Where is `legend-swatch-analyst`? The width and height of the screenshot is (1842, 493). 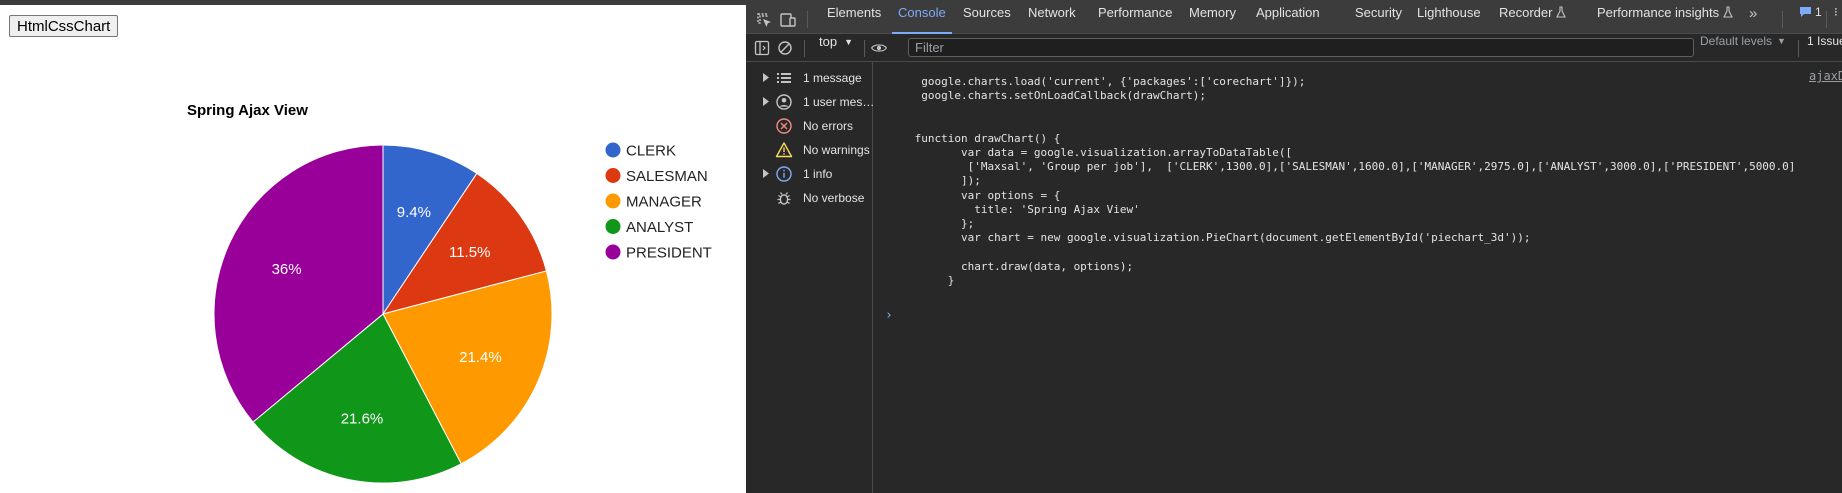 legend-swatch-analyst is located at coordinates (613, 226).